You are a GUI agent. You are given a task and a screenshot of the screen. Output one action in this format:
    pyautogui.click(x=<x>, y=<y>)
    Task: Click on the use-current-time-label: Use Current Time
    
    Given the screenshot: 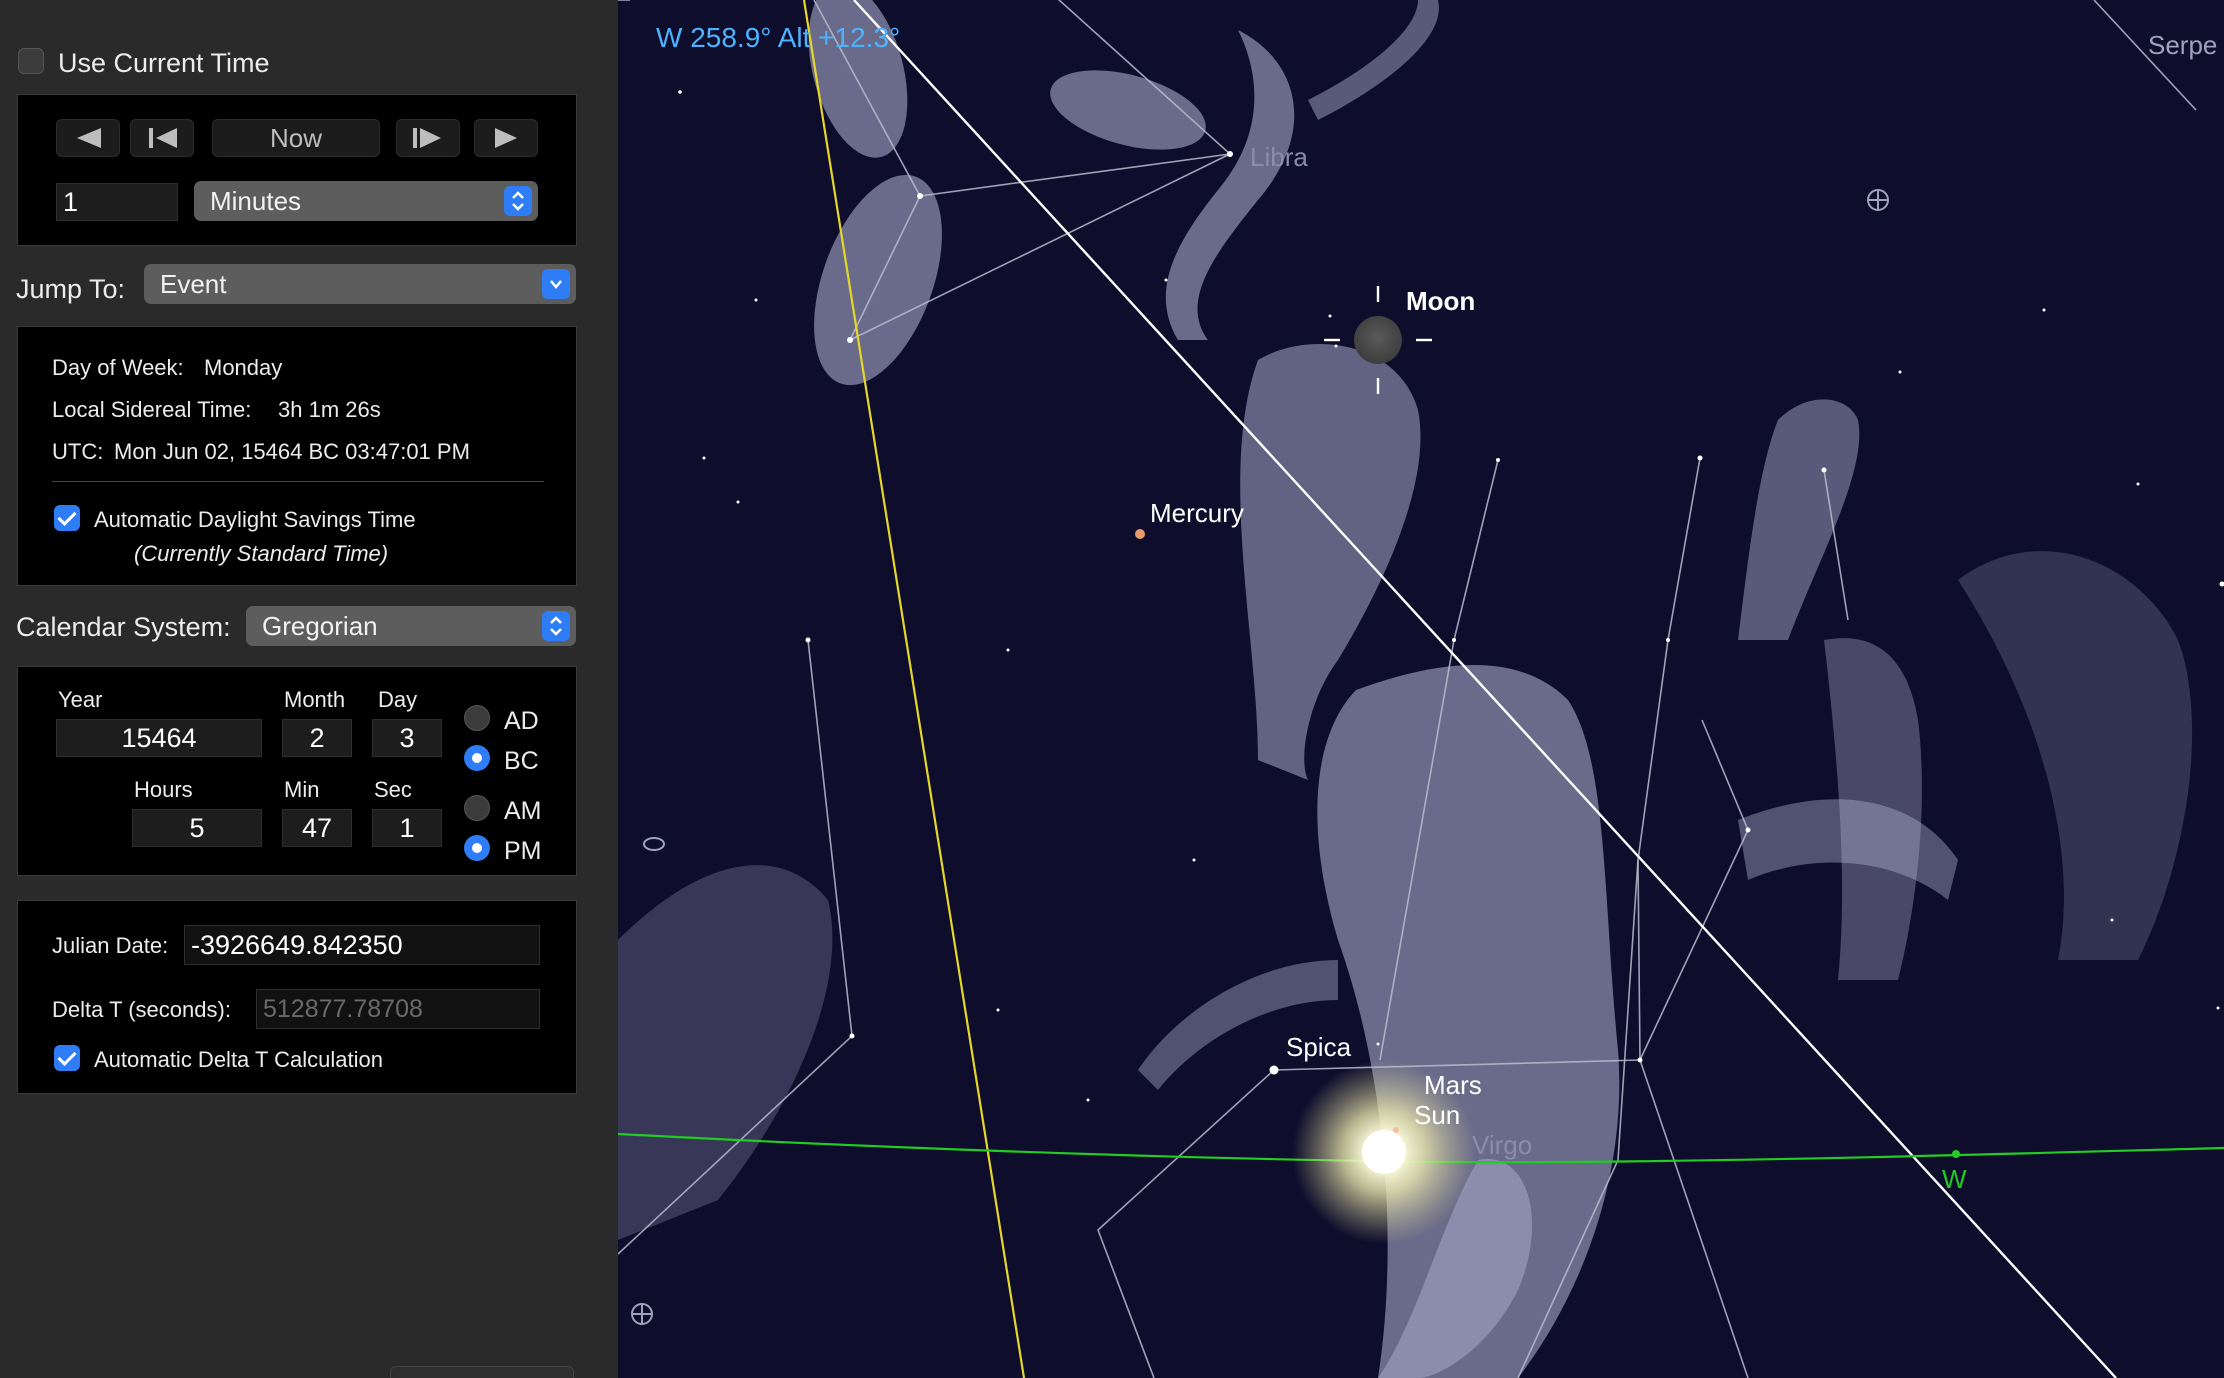 What is the action you would take?
    pyautogui.click(x=164, y=63)
    